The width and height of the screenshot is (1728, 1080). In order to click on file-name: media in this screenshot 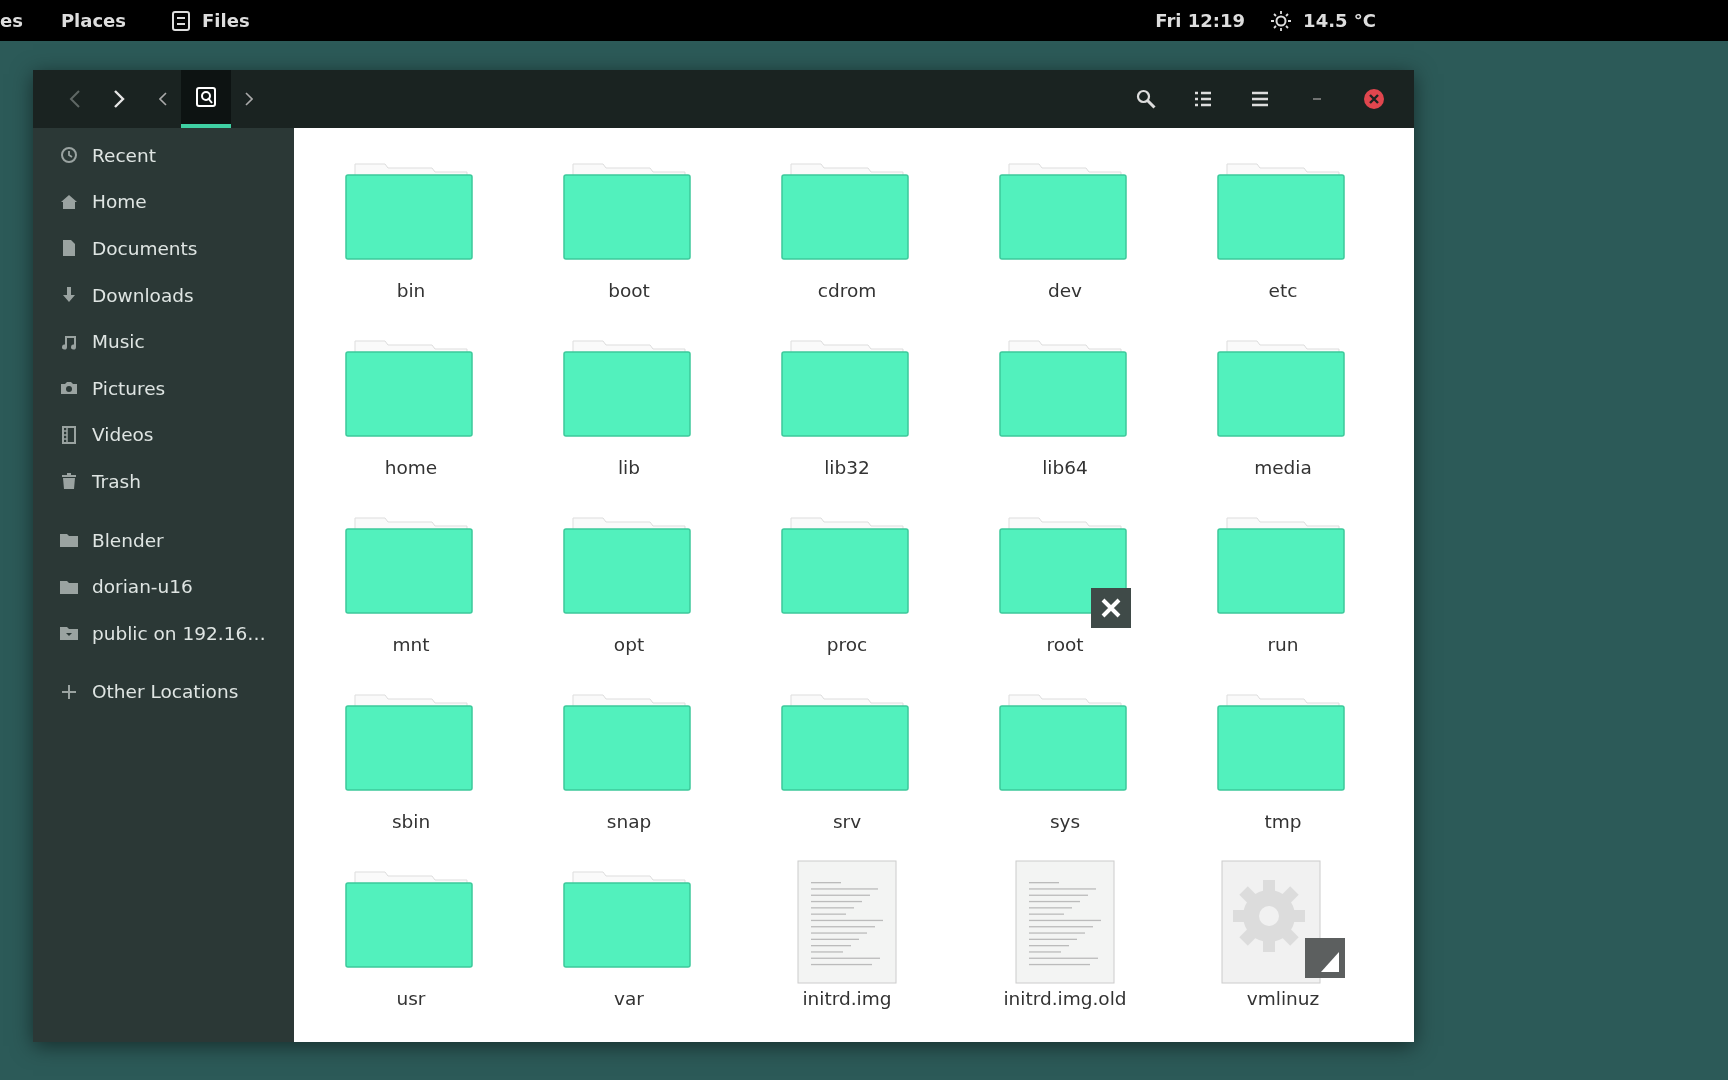, I will do `click(1283, 467)`.